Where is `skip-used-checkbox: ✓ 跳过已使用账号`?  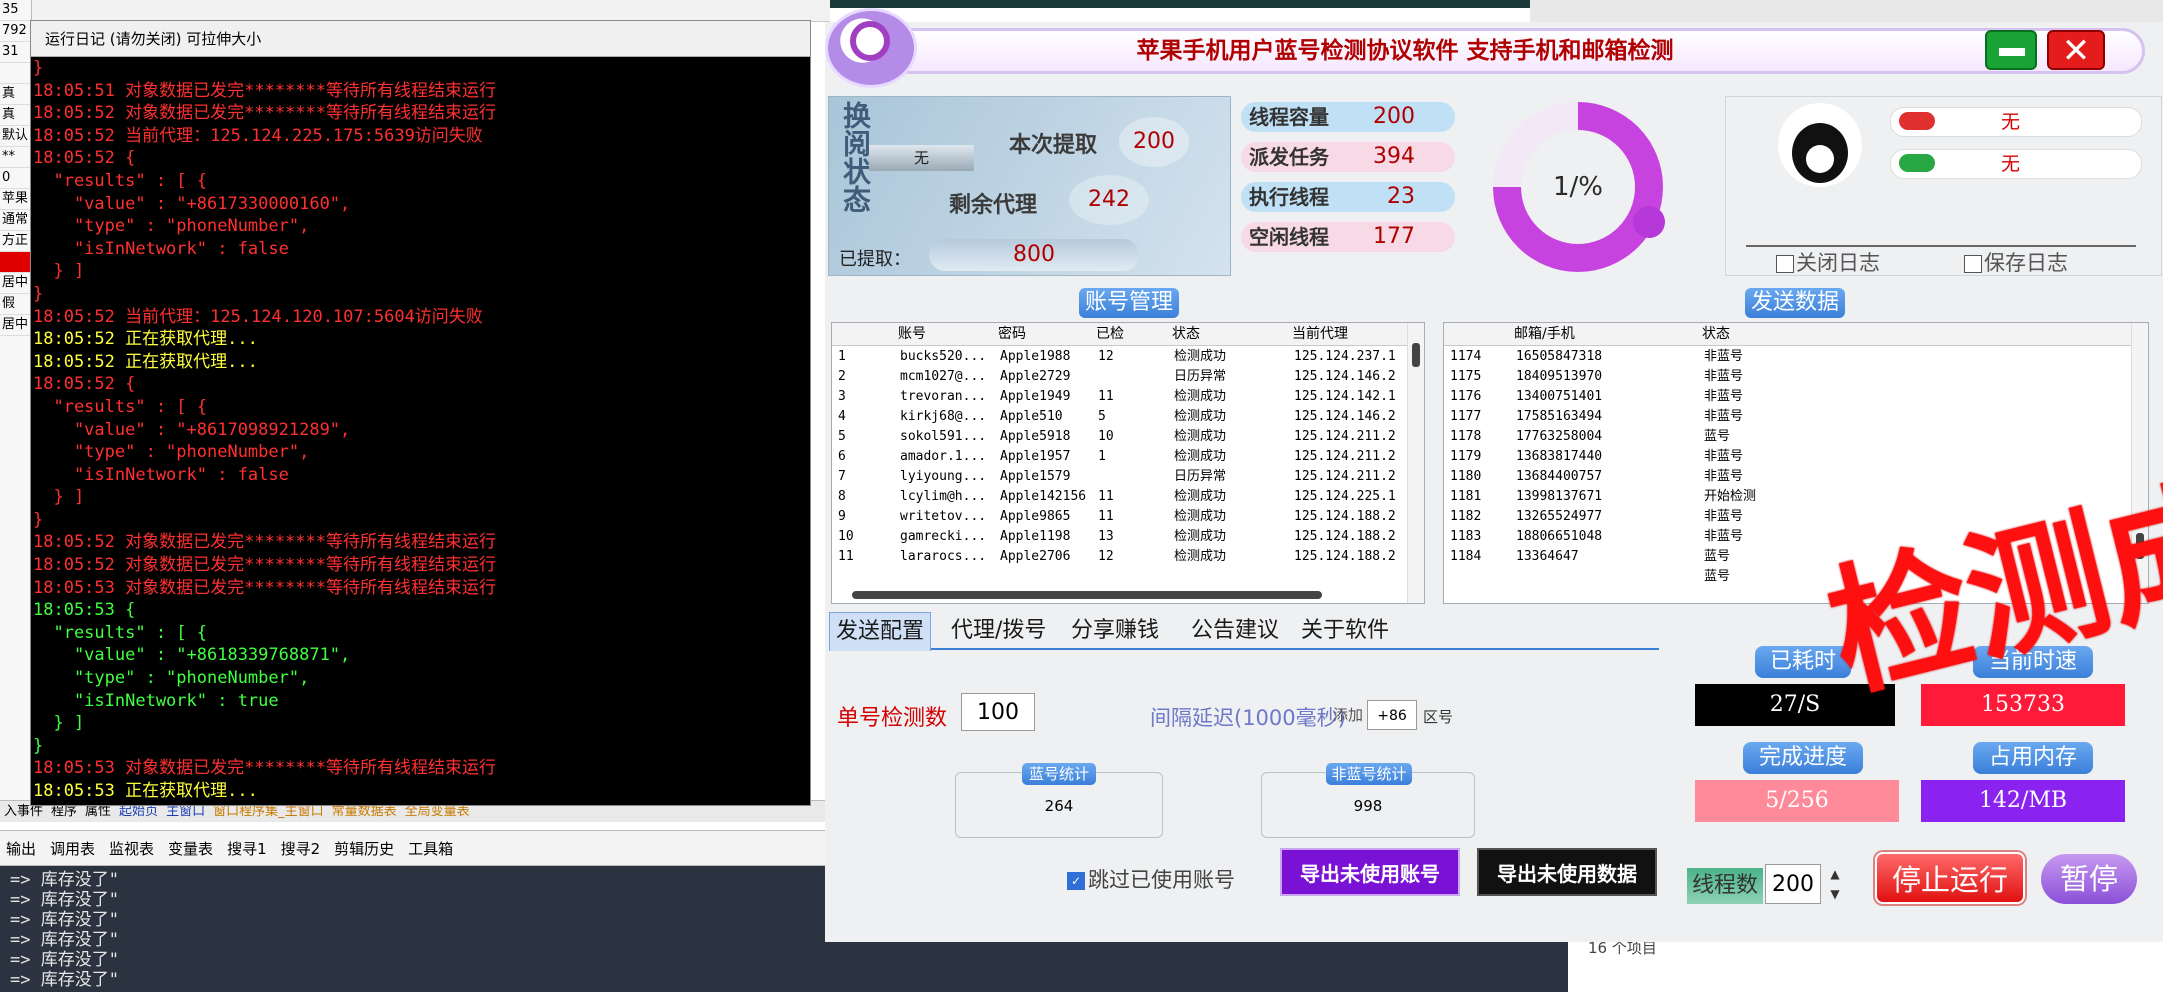 skip-used-checkbox: ✓ 跳过已使用账号 is located at coordinates (1167, 879).